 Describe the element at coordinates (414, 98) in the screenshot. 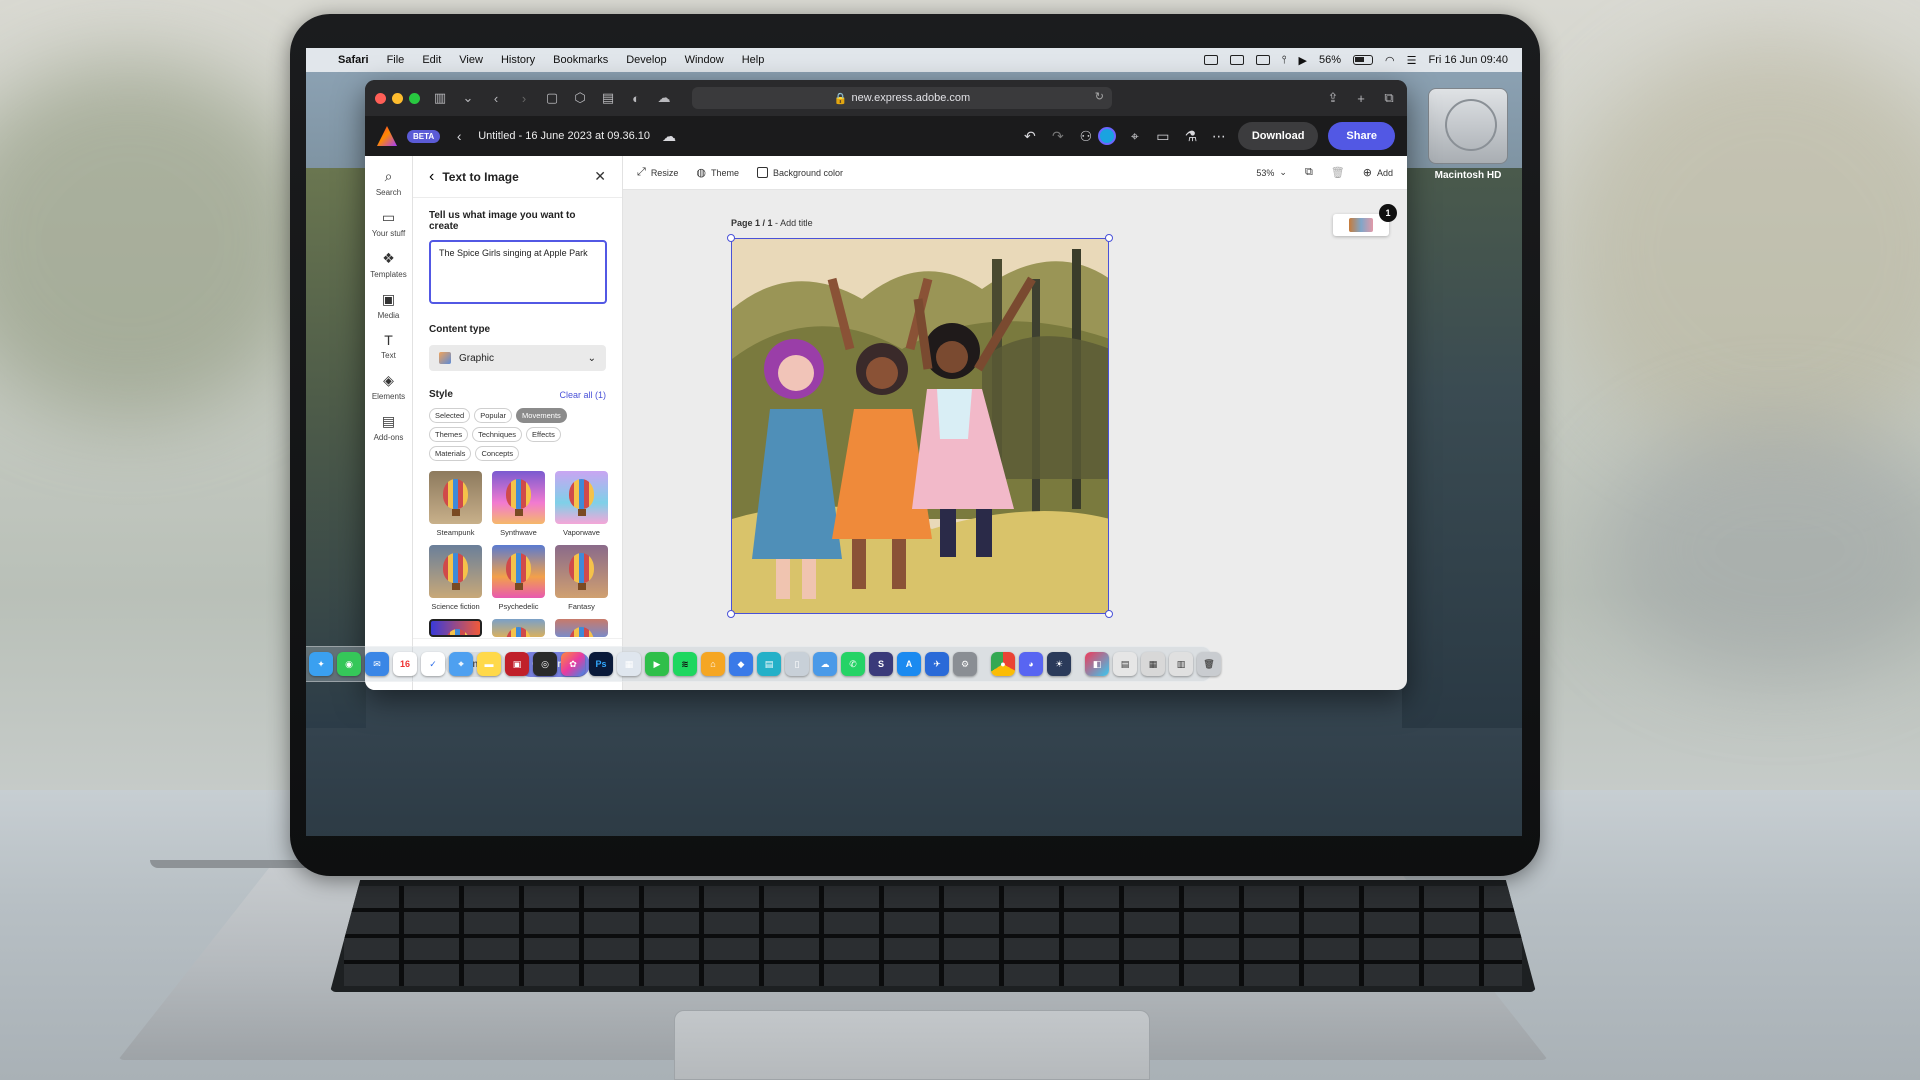

I see `zoom-window-button` at that location.